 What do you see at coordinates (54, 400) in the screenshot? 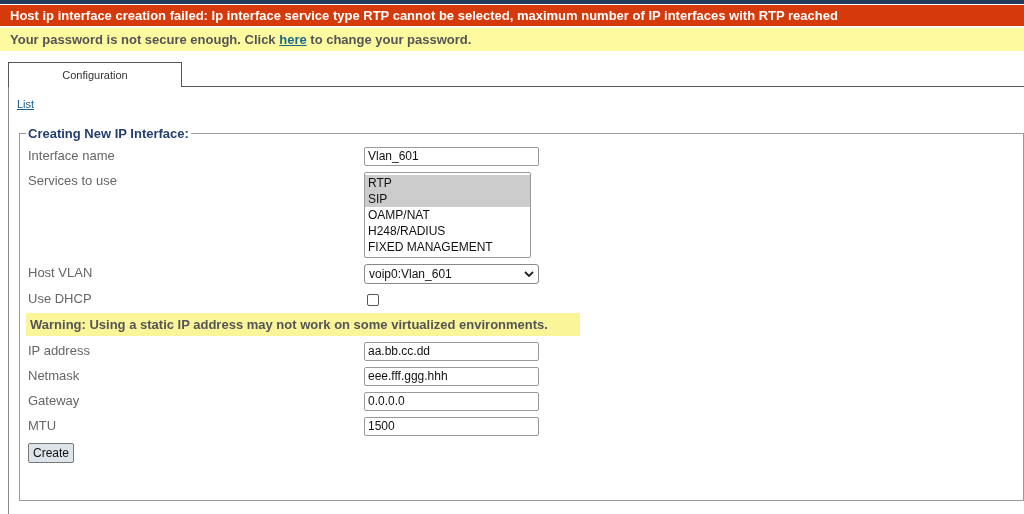
I see `field-label: Gateway` at bounding box center [54, 400].